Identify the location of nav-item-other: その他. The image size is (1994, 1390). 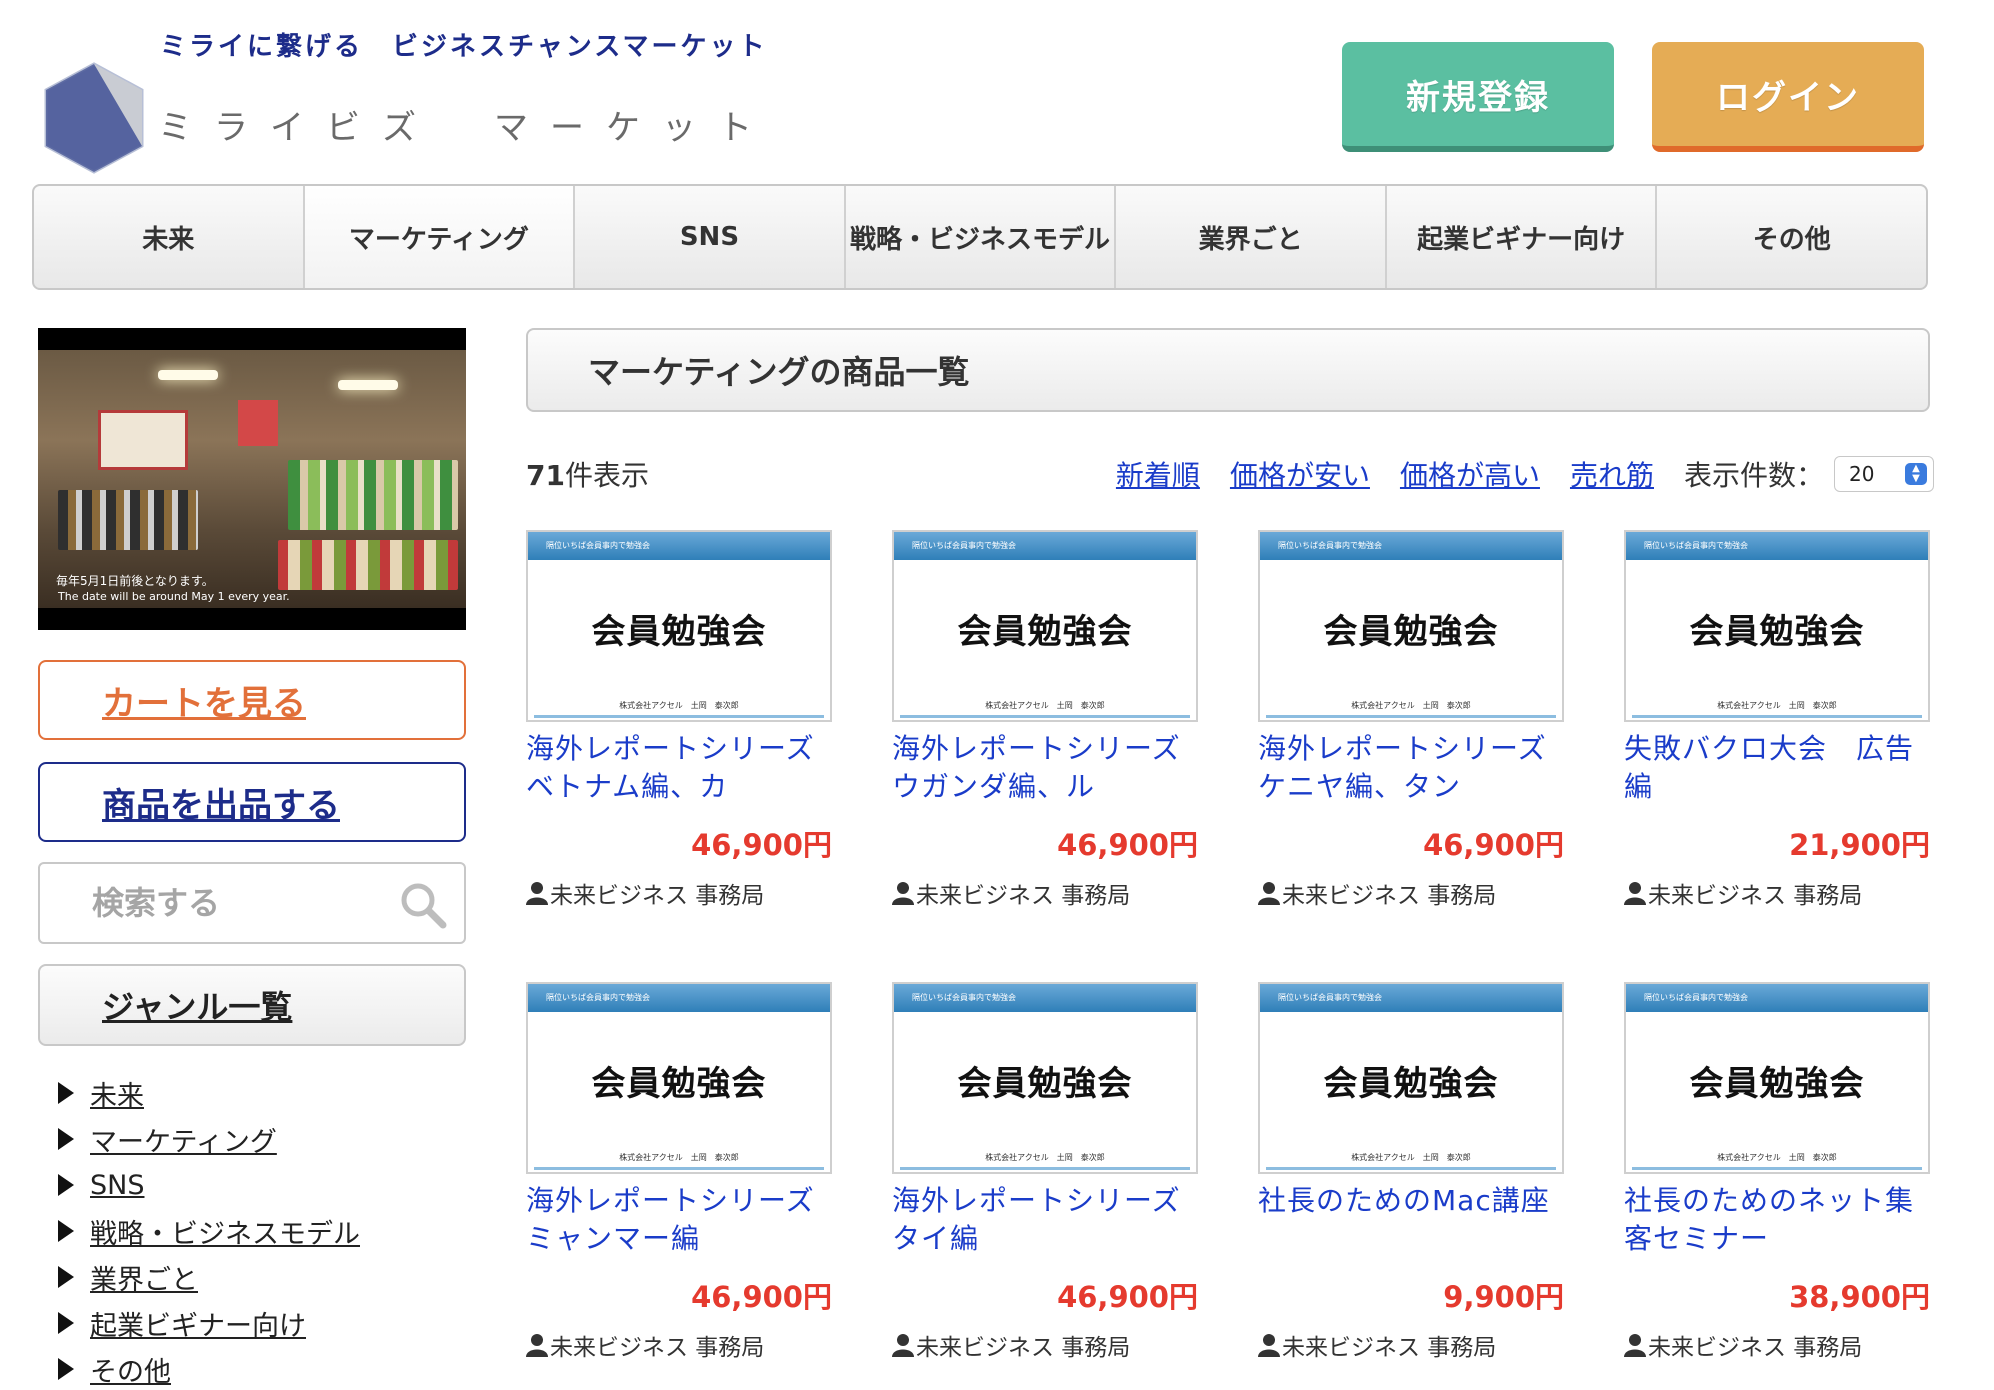
(1791, 237).